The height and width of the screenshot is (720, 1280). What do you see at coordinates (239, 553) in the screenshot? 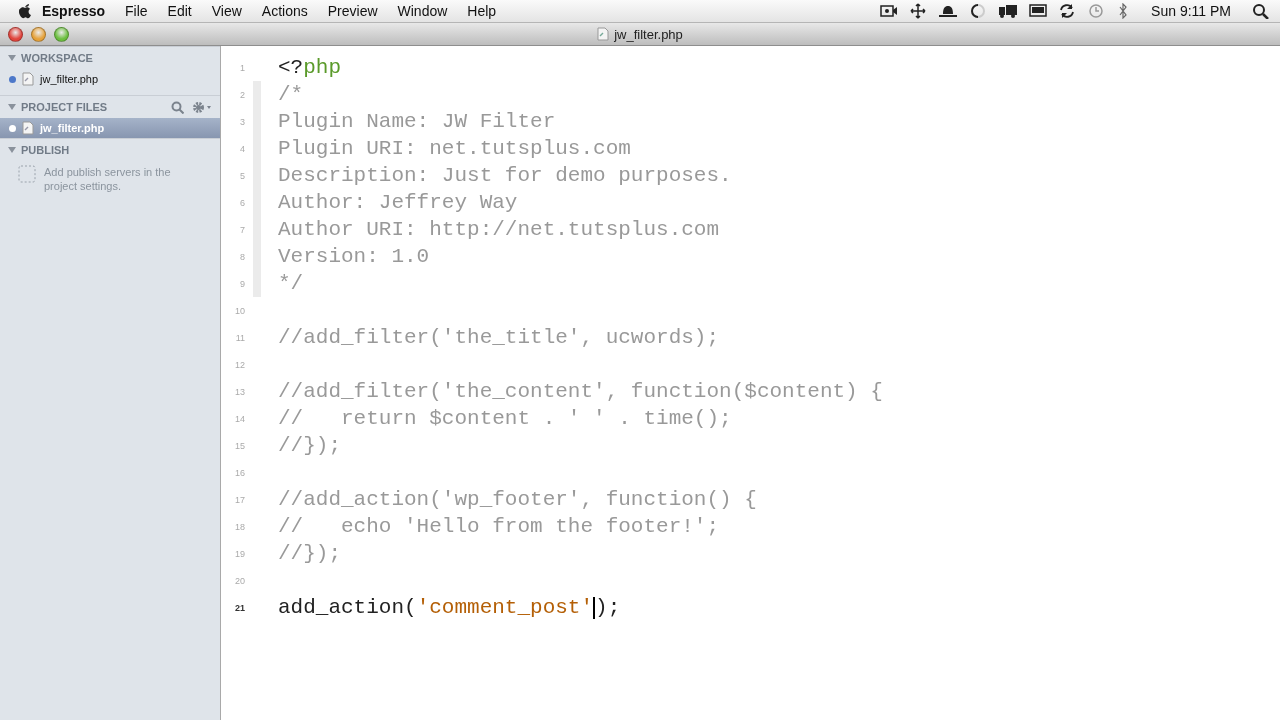
I see `line-number: 19` at bounding box center [239, 553].